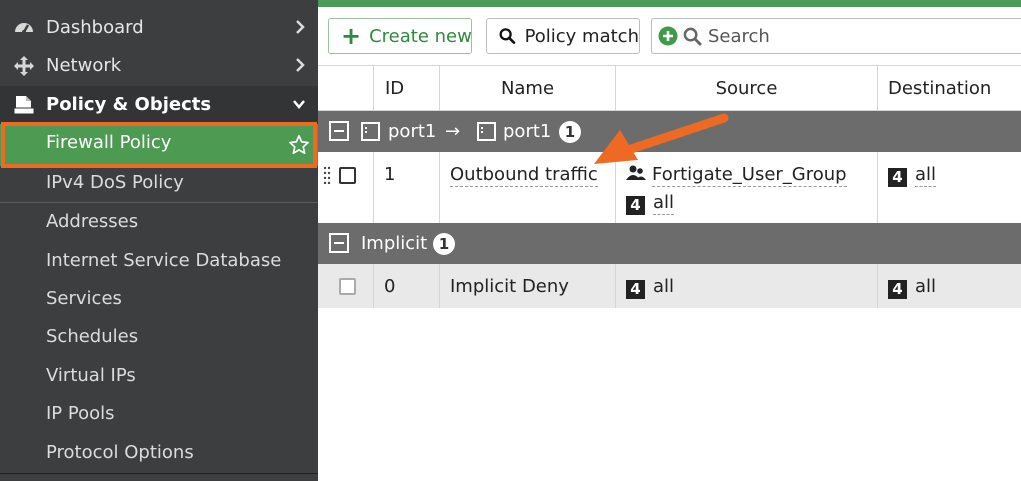  Describe the element at coordinates (299, 145) in the screenshot. I see `favorite-star-icon` at that location.